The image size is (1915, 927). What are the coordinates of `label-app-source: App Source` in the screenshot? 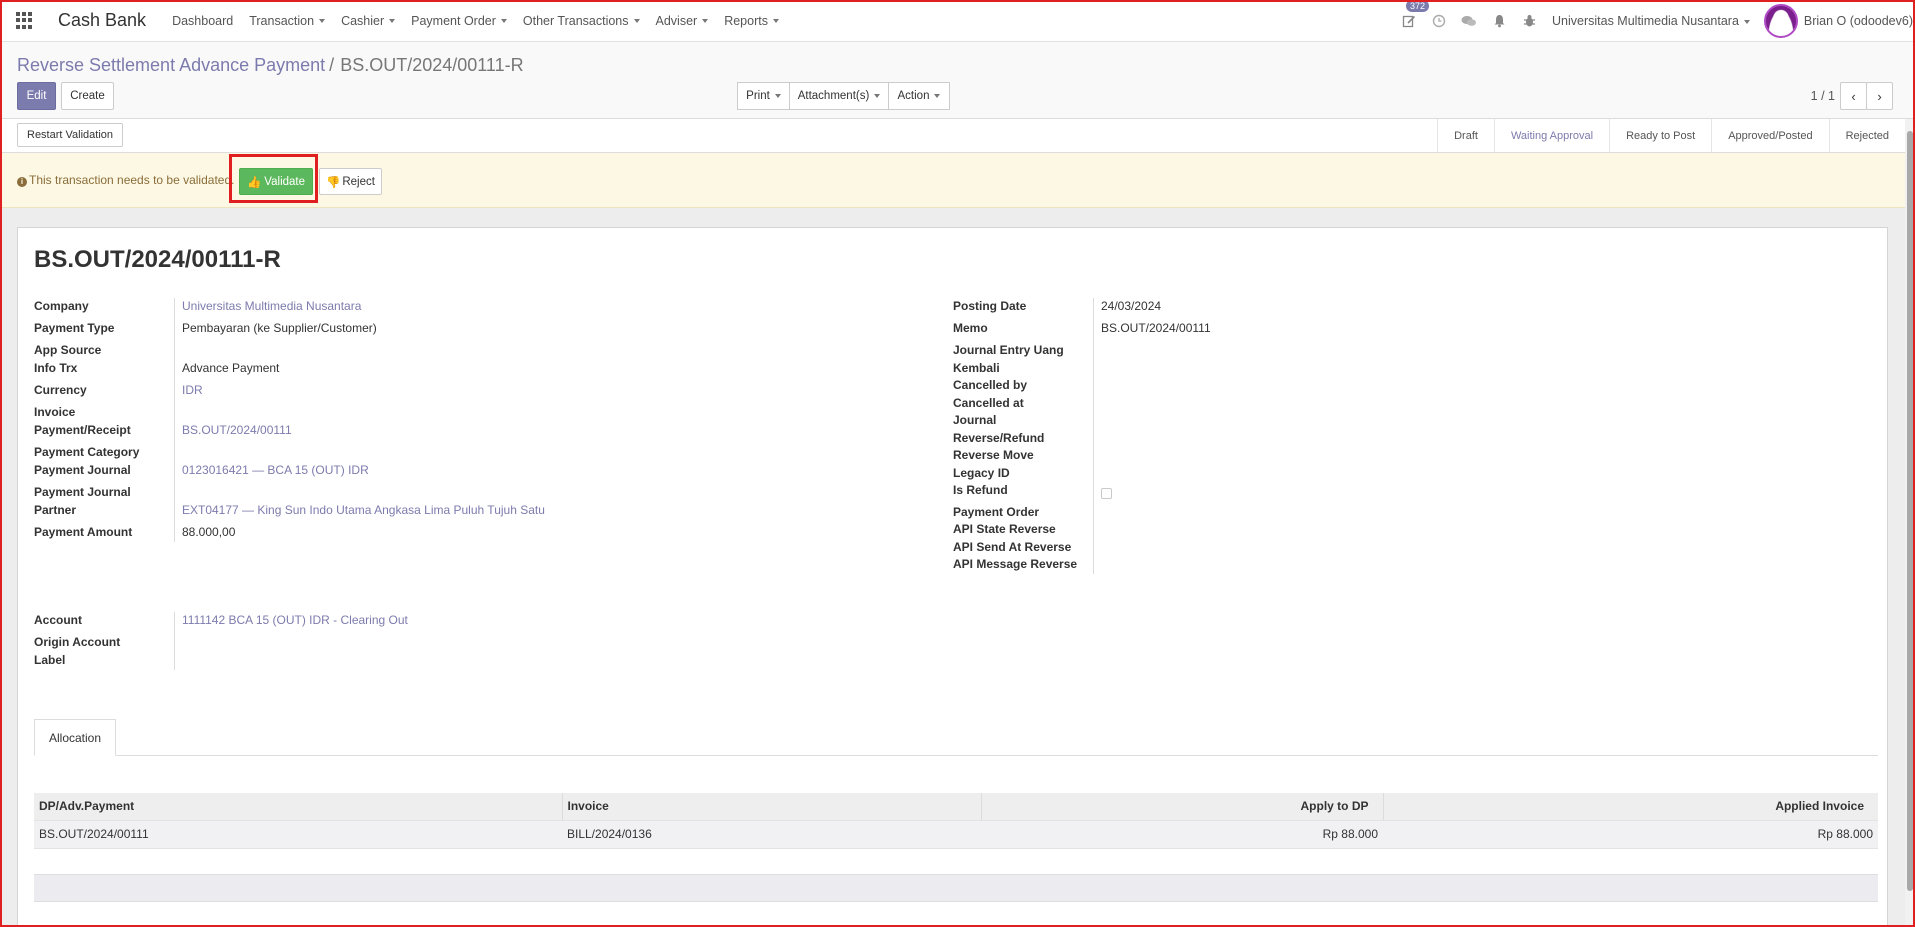 It's located at (68, 350).